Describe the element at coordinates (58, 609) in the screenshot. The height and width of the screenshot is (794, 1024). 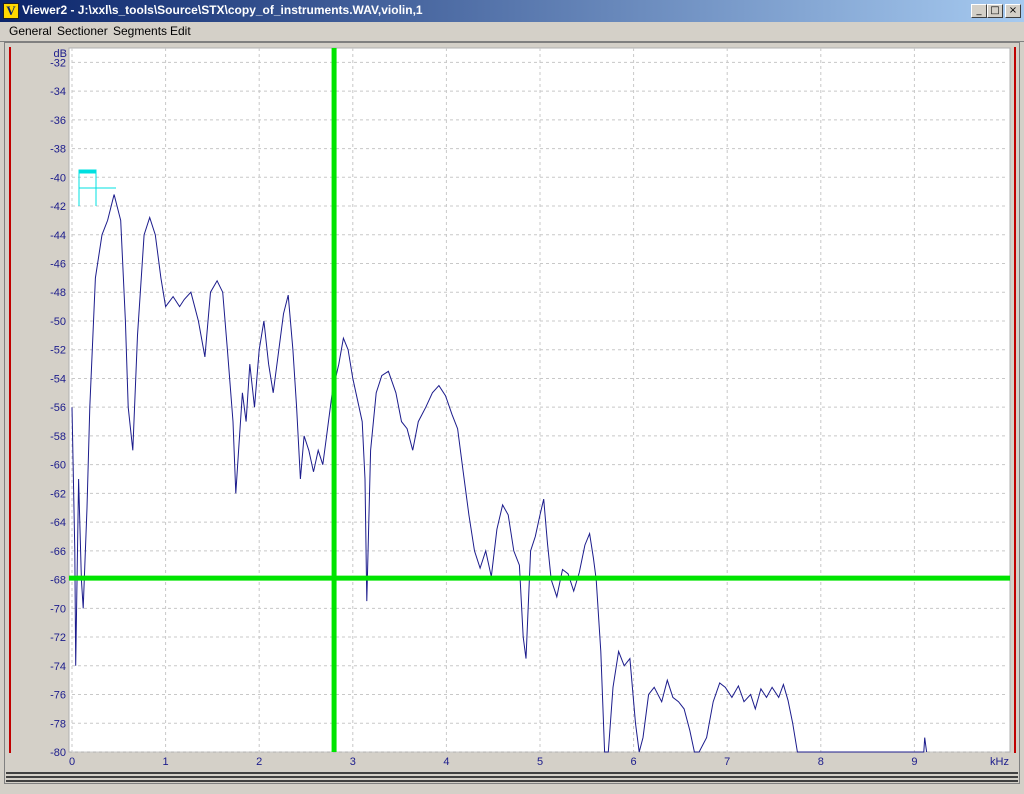
I see `y-tick-label: -70` at that location.